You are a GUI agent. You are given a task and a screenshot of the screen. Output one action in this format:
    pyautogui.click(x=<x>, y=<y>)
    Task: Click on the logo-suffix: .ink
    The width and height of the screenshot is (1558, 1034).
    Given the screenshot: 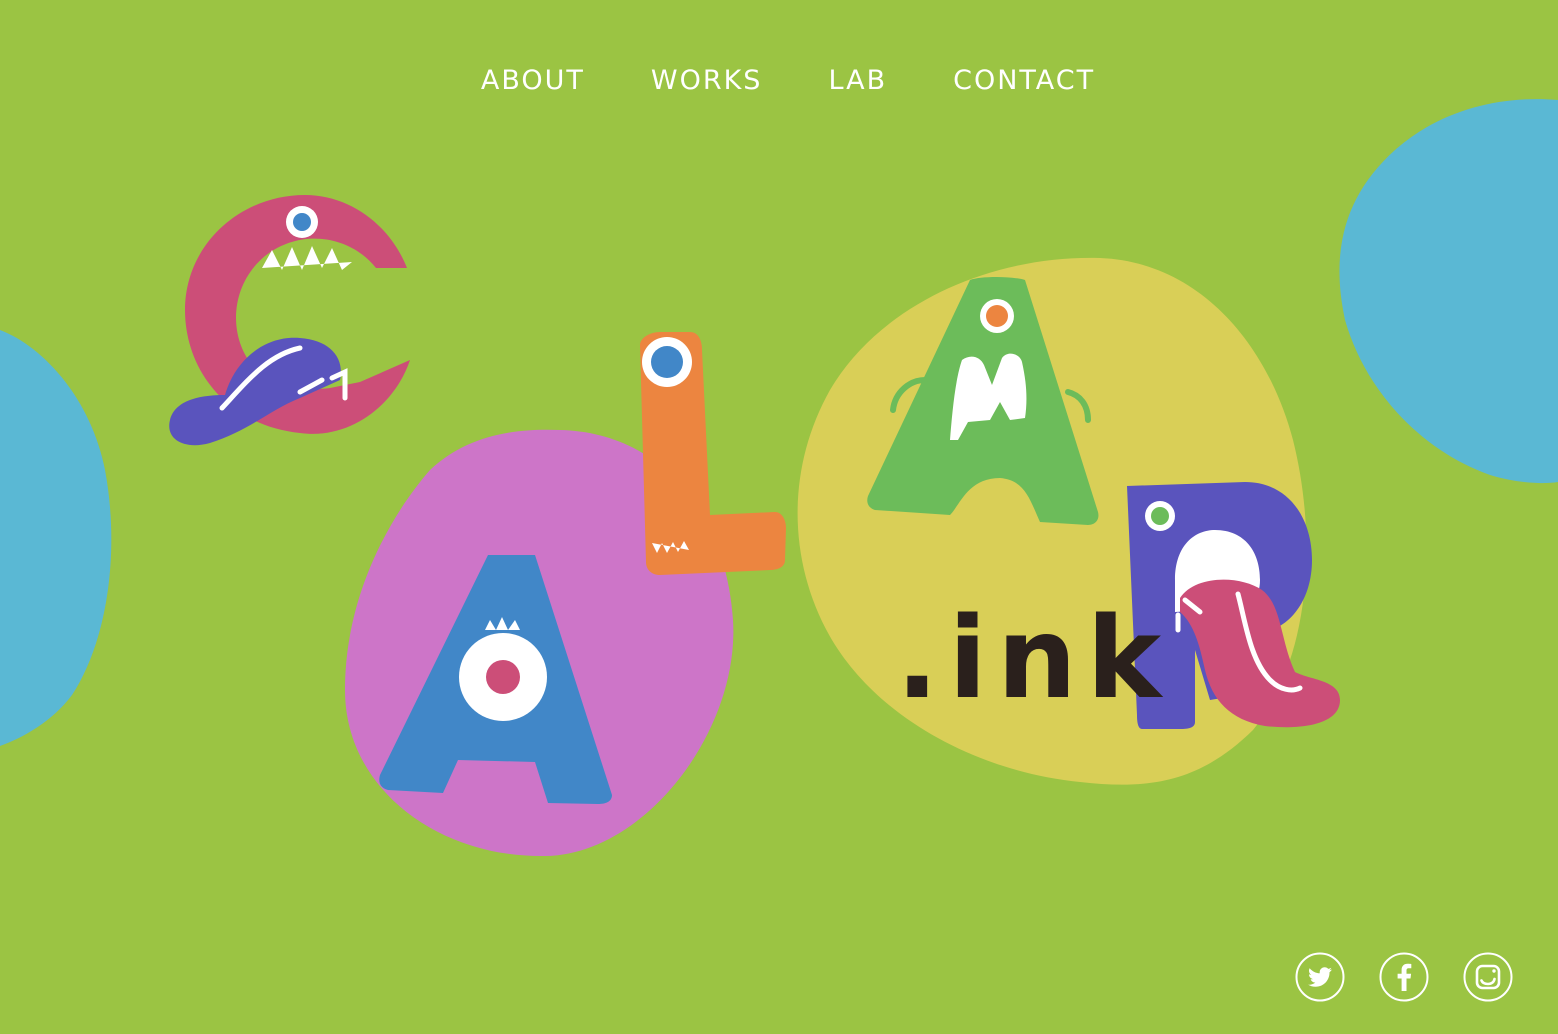 What is the action you would take?
    pyautogui.click(x=1033, y=659)
    